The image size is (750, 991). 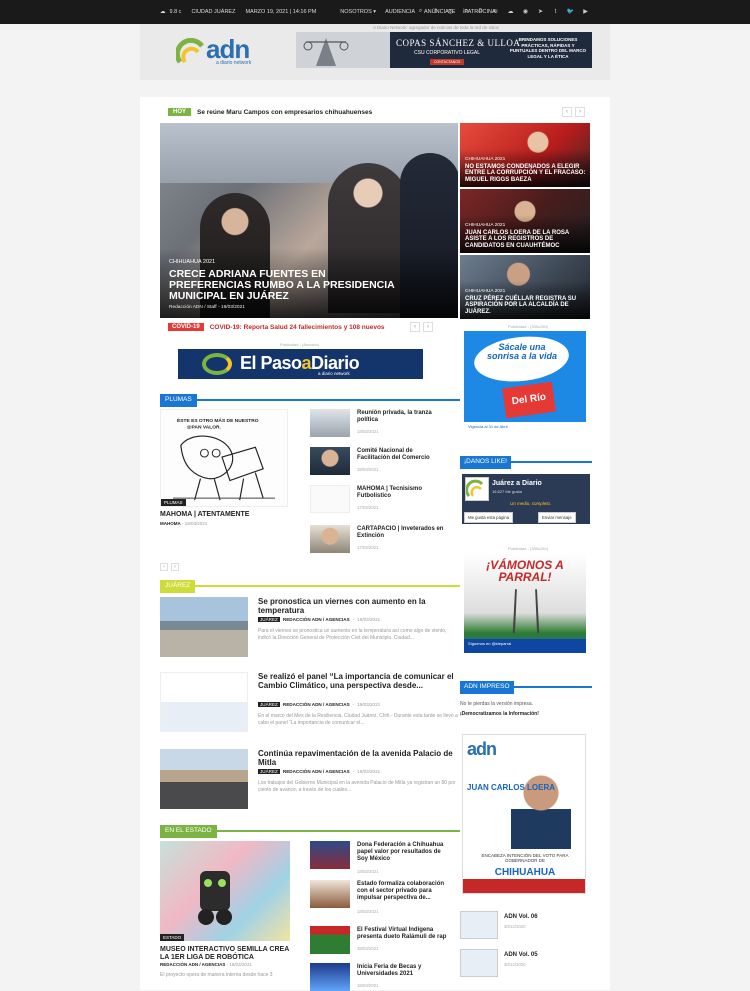 What do you see at coordinates (525, 872) in the screenshot?
I see `magazine-cover-headline: CHIHUAHUA` at bounding box center [525, 872].